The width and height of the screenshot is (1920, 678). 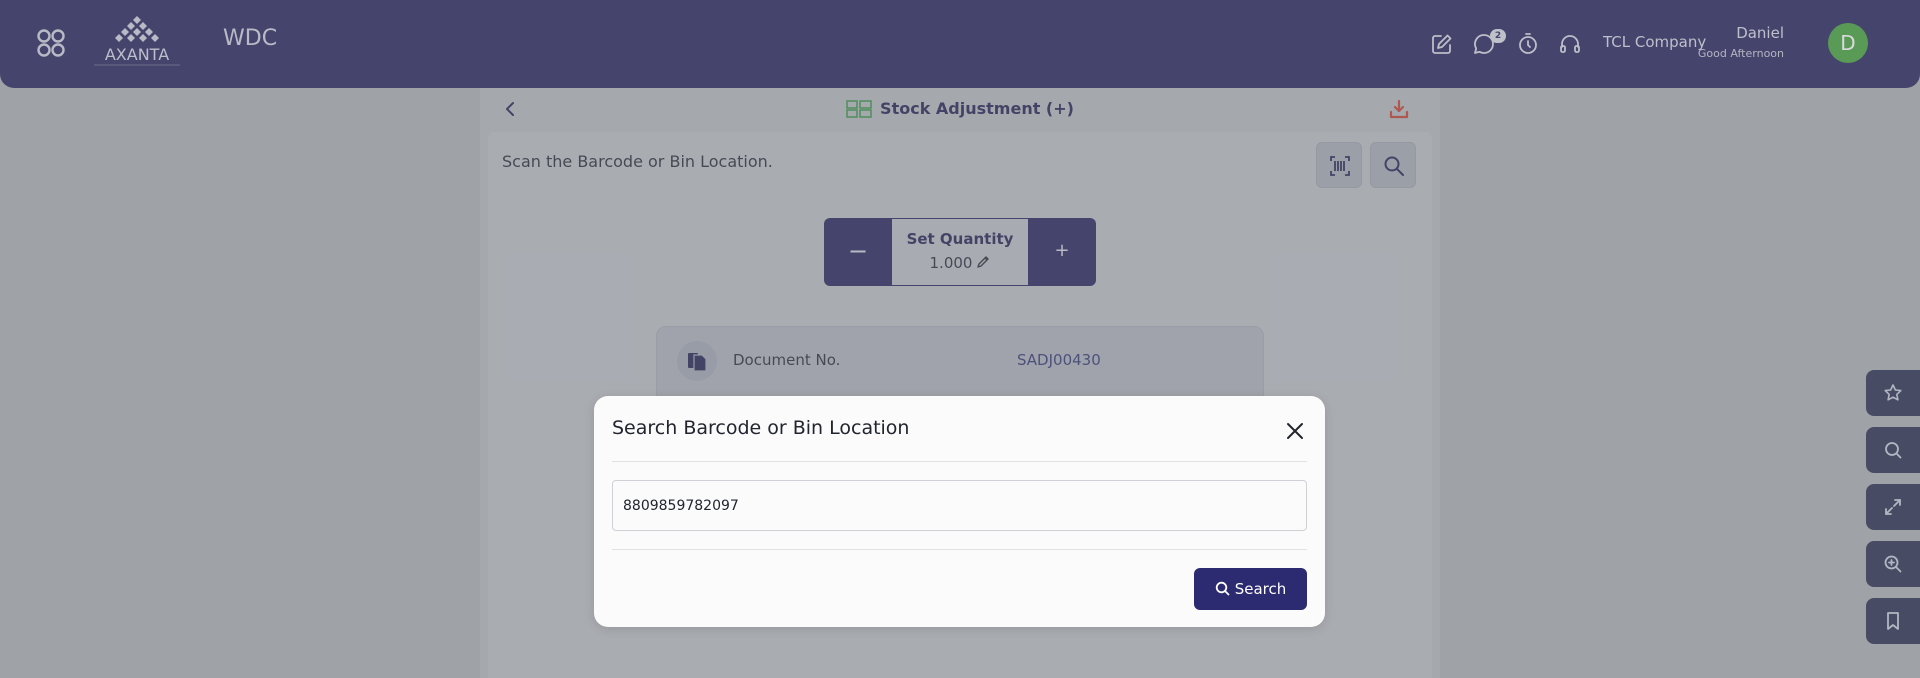 I want to click on close-icon, so click(x=1295, y=431).